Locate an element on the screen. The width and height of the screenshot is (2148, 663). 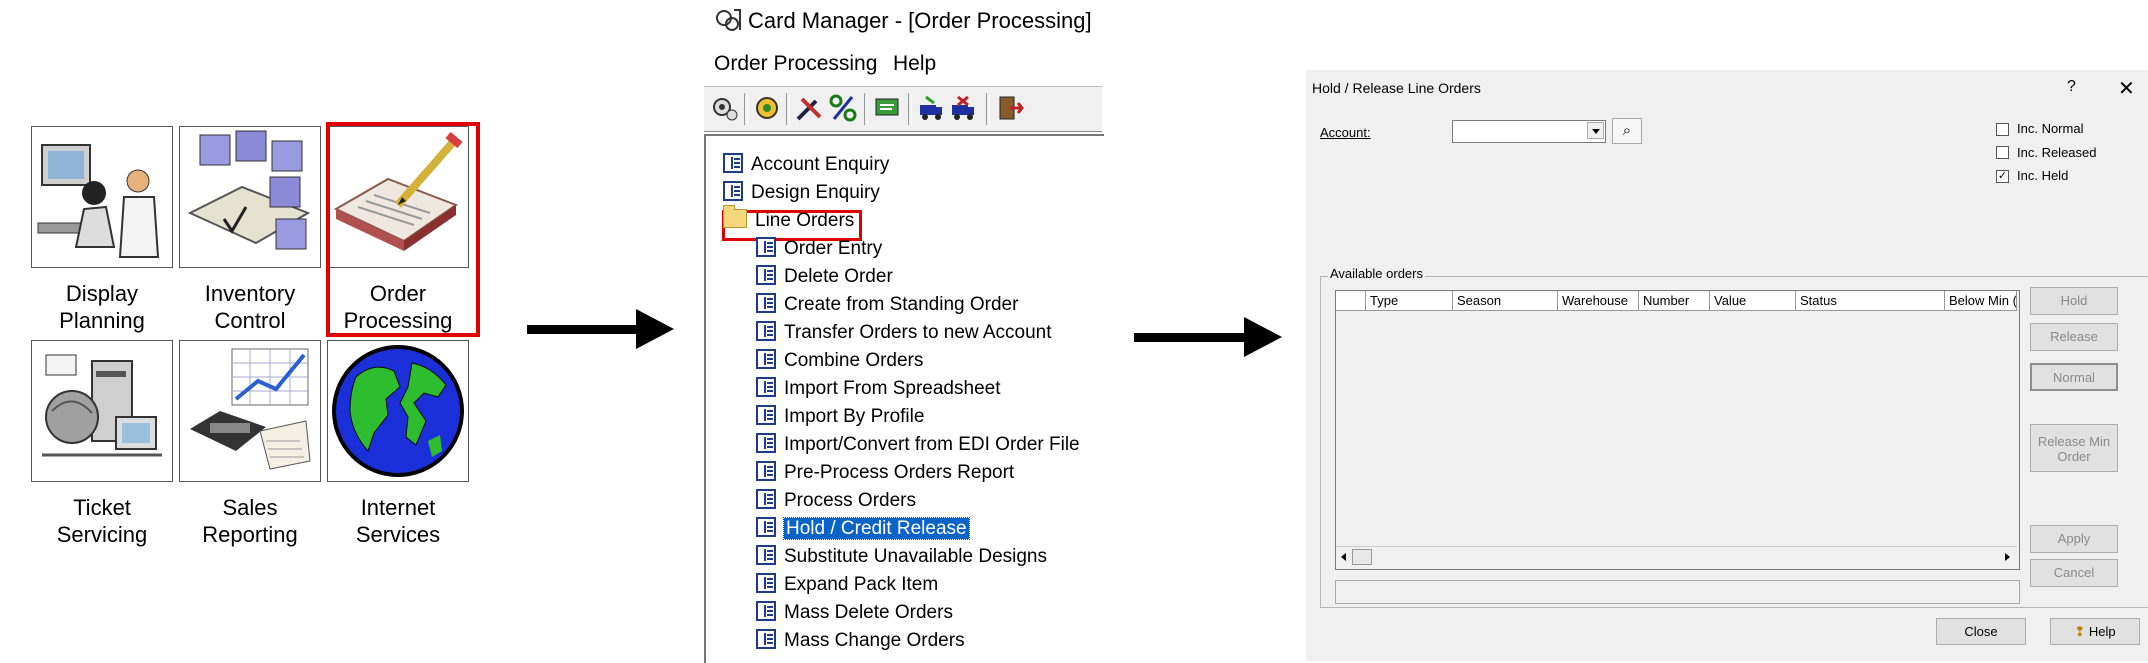
tree-item: Process Orders is located at coordinates (836, 501).